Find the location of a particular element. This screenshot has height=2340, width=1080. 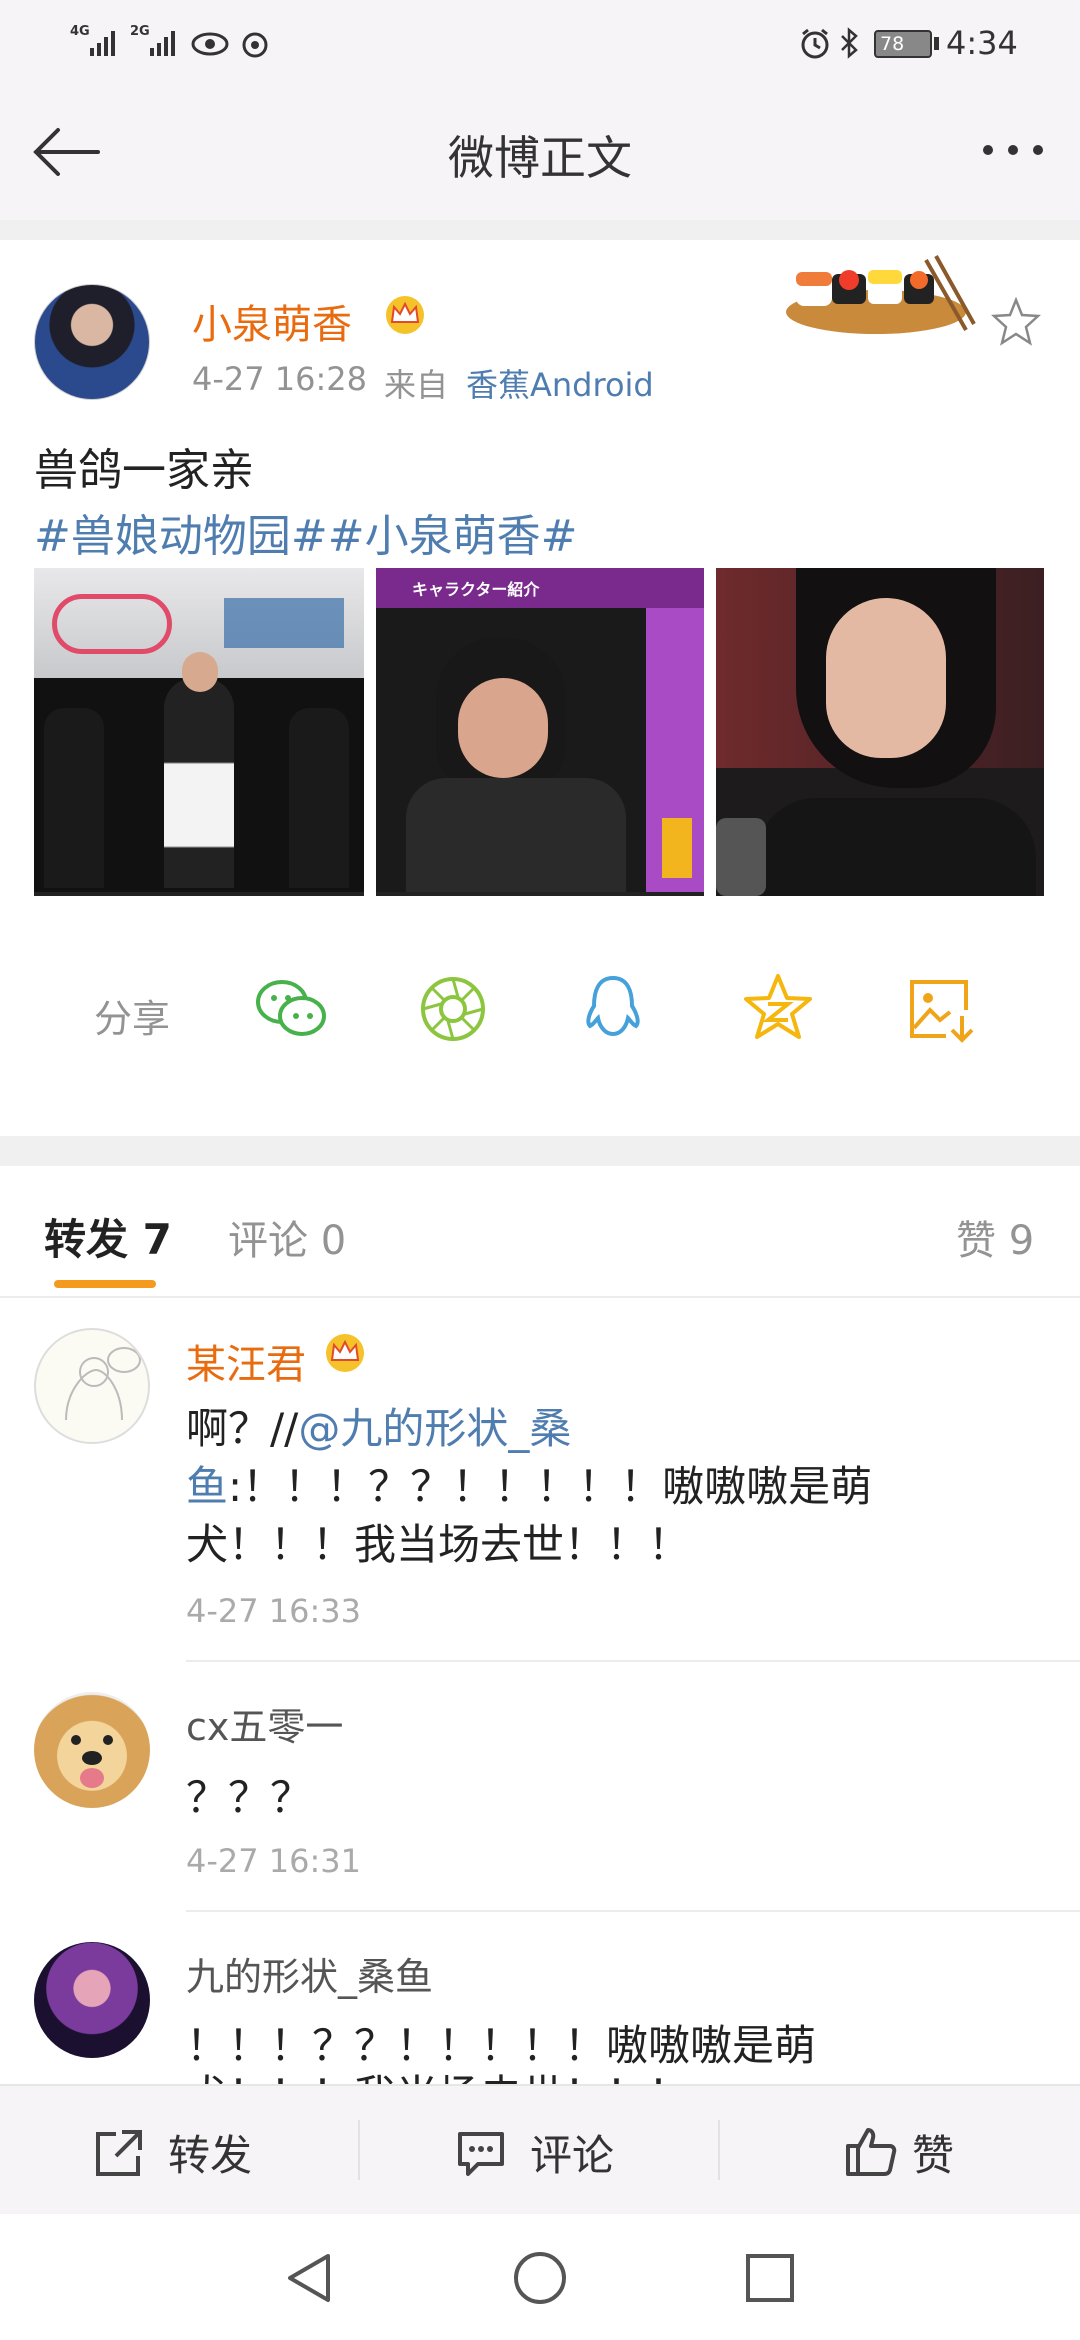

qq-icon is located at coordinates (613, 1009).